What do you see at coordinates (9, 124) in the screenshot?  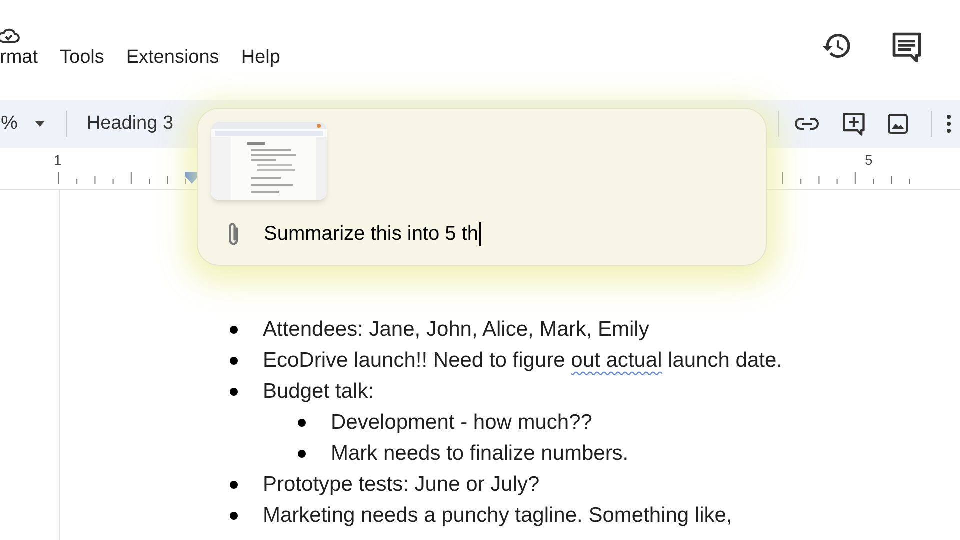 I see `zoom-selector: %` at bounding box center [9, 124].